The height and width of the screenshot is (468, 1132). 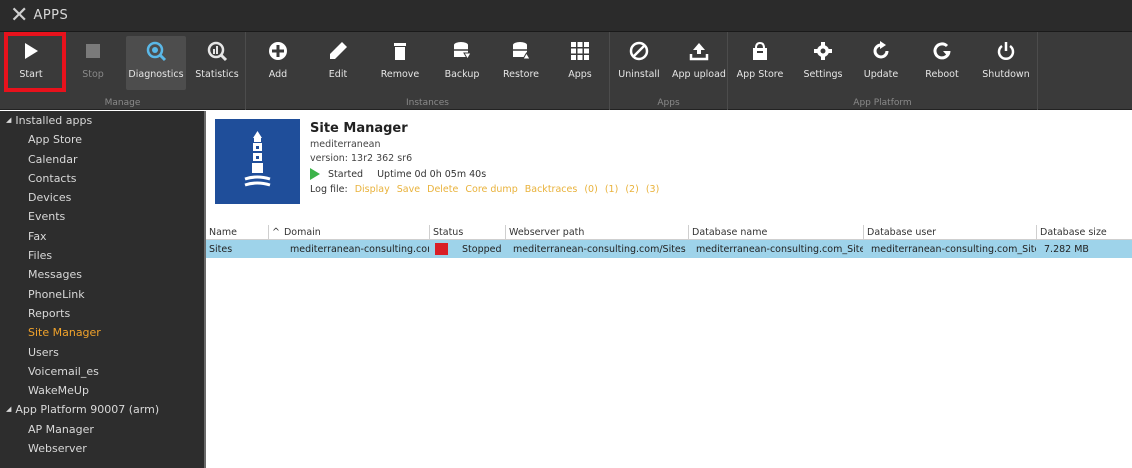 What do you see at coordinates (521, 63) in the screenshot?
I see `restore-button: Restore` at bounding box center [521, 63].